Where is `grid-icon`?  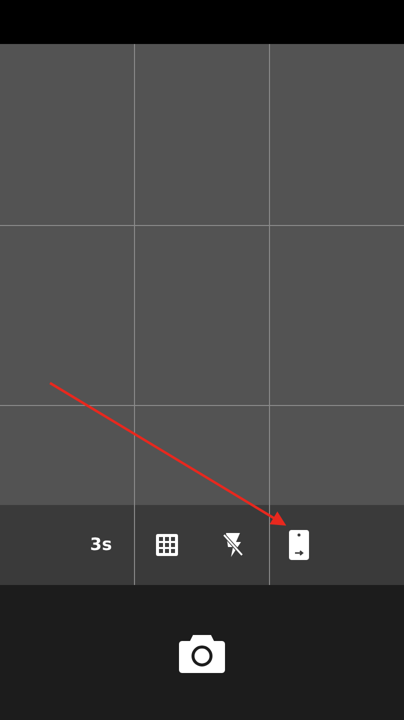 grid-icon is located at coordinates (167, 545).